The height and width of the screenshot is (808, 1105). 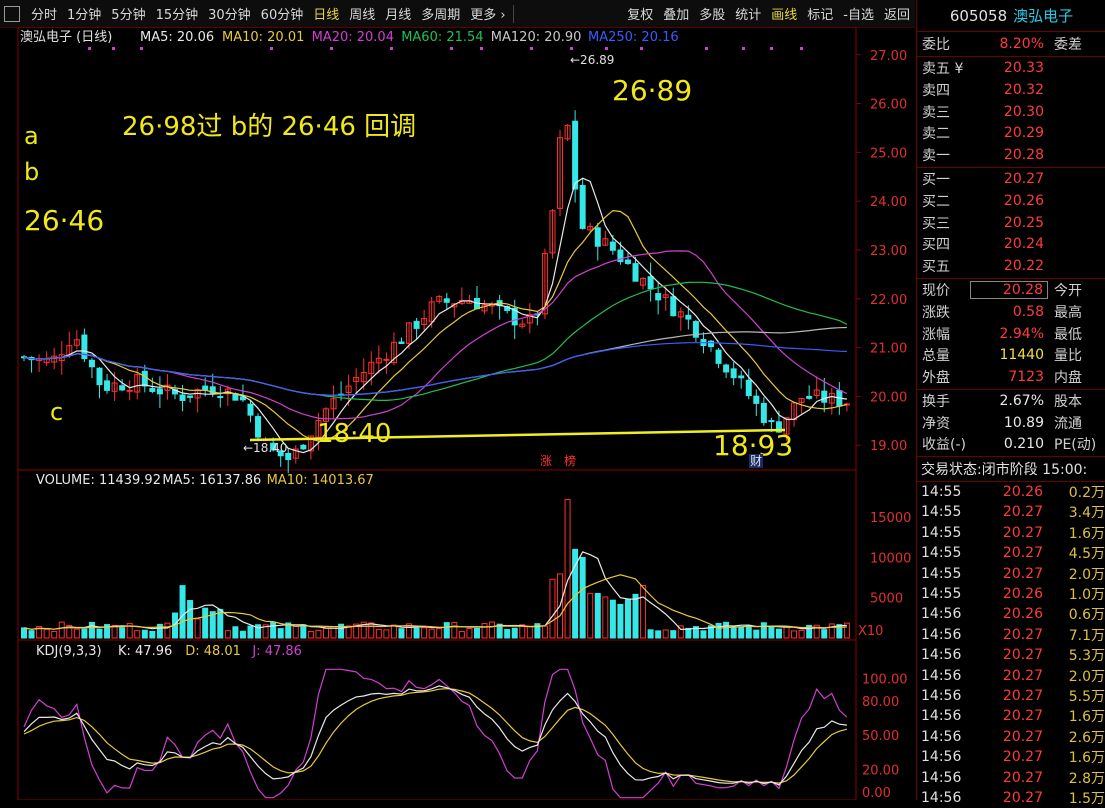 I want to click on tool-button: -自选, so click(x=858, y=13).